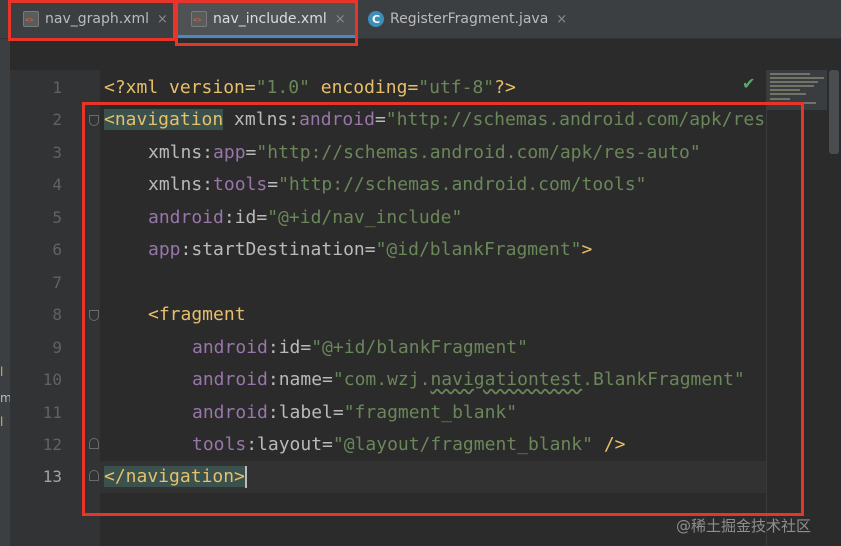 This screenshot has width=841, height=546. Describe the element at coordinates (36, 413) in the screenshot. I see `line-number: 11` at that location.